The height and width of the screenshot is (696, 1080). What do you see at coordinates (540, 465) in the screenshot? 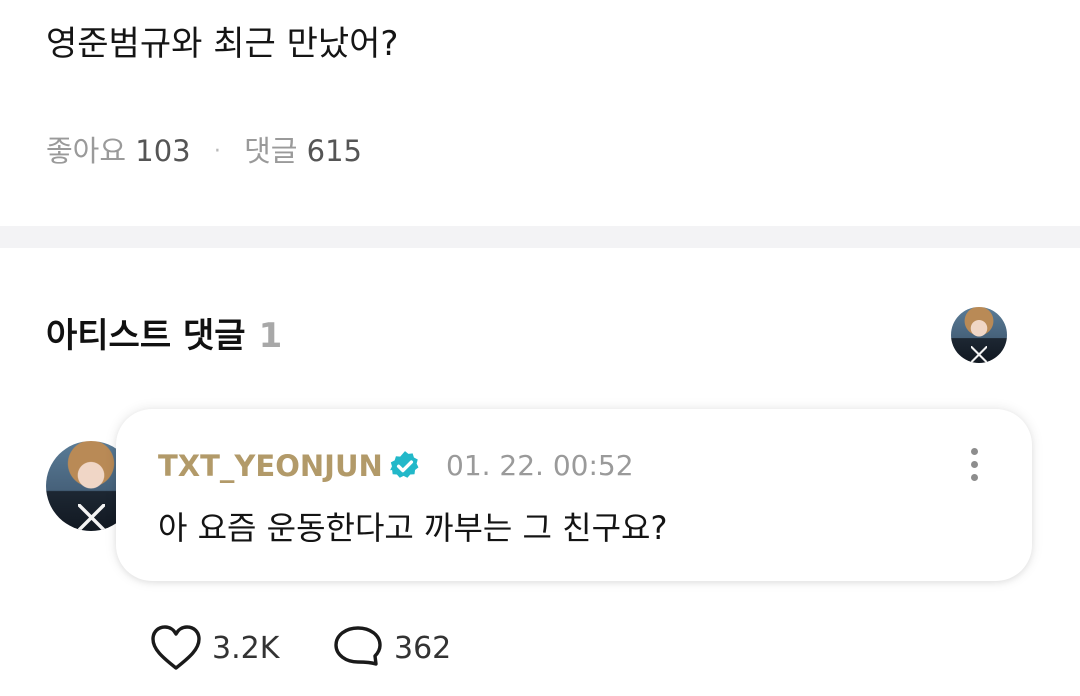
I see `comment-timestamp: 01. 22. 00:52` at bounding box center [540, 465].